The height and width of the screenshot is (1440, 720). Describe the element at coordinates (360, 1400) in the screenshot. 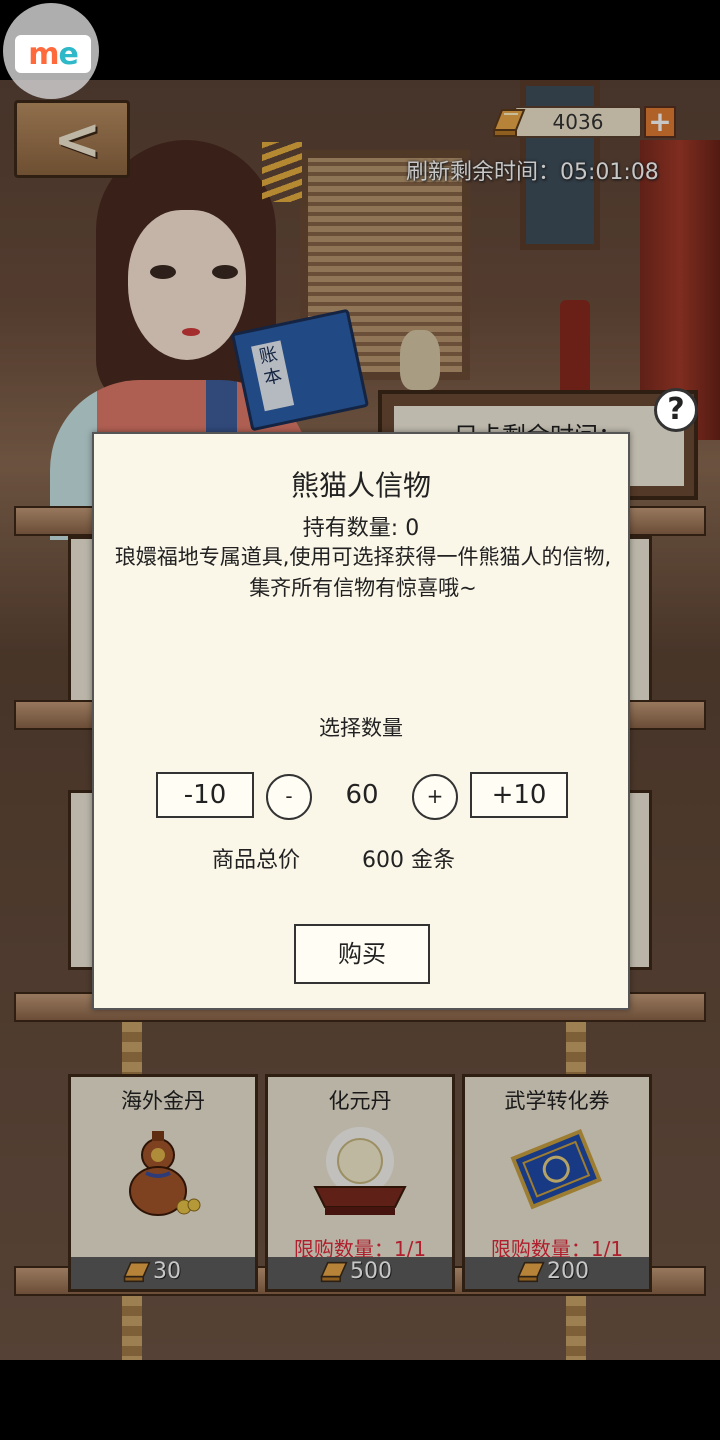

I see `navigation-bar` at that location.